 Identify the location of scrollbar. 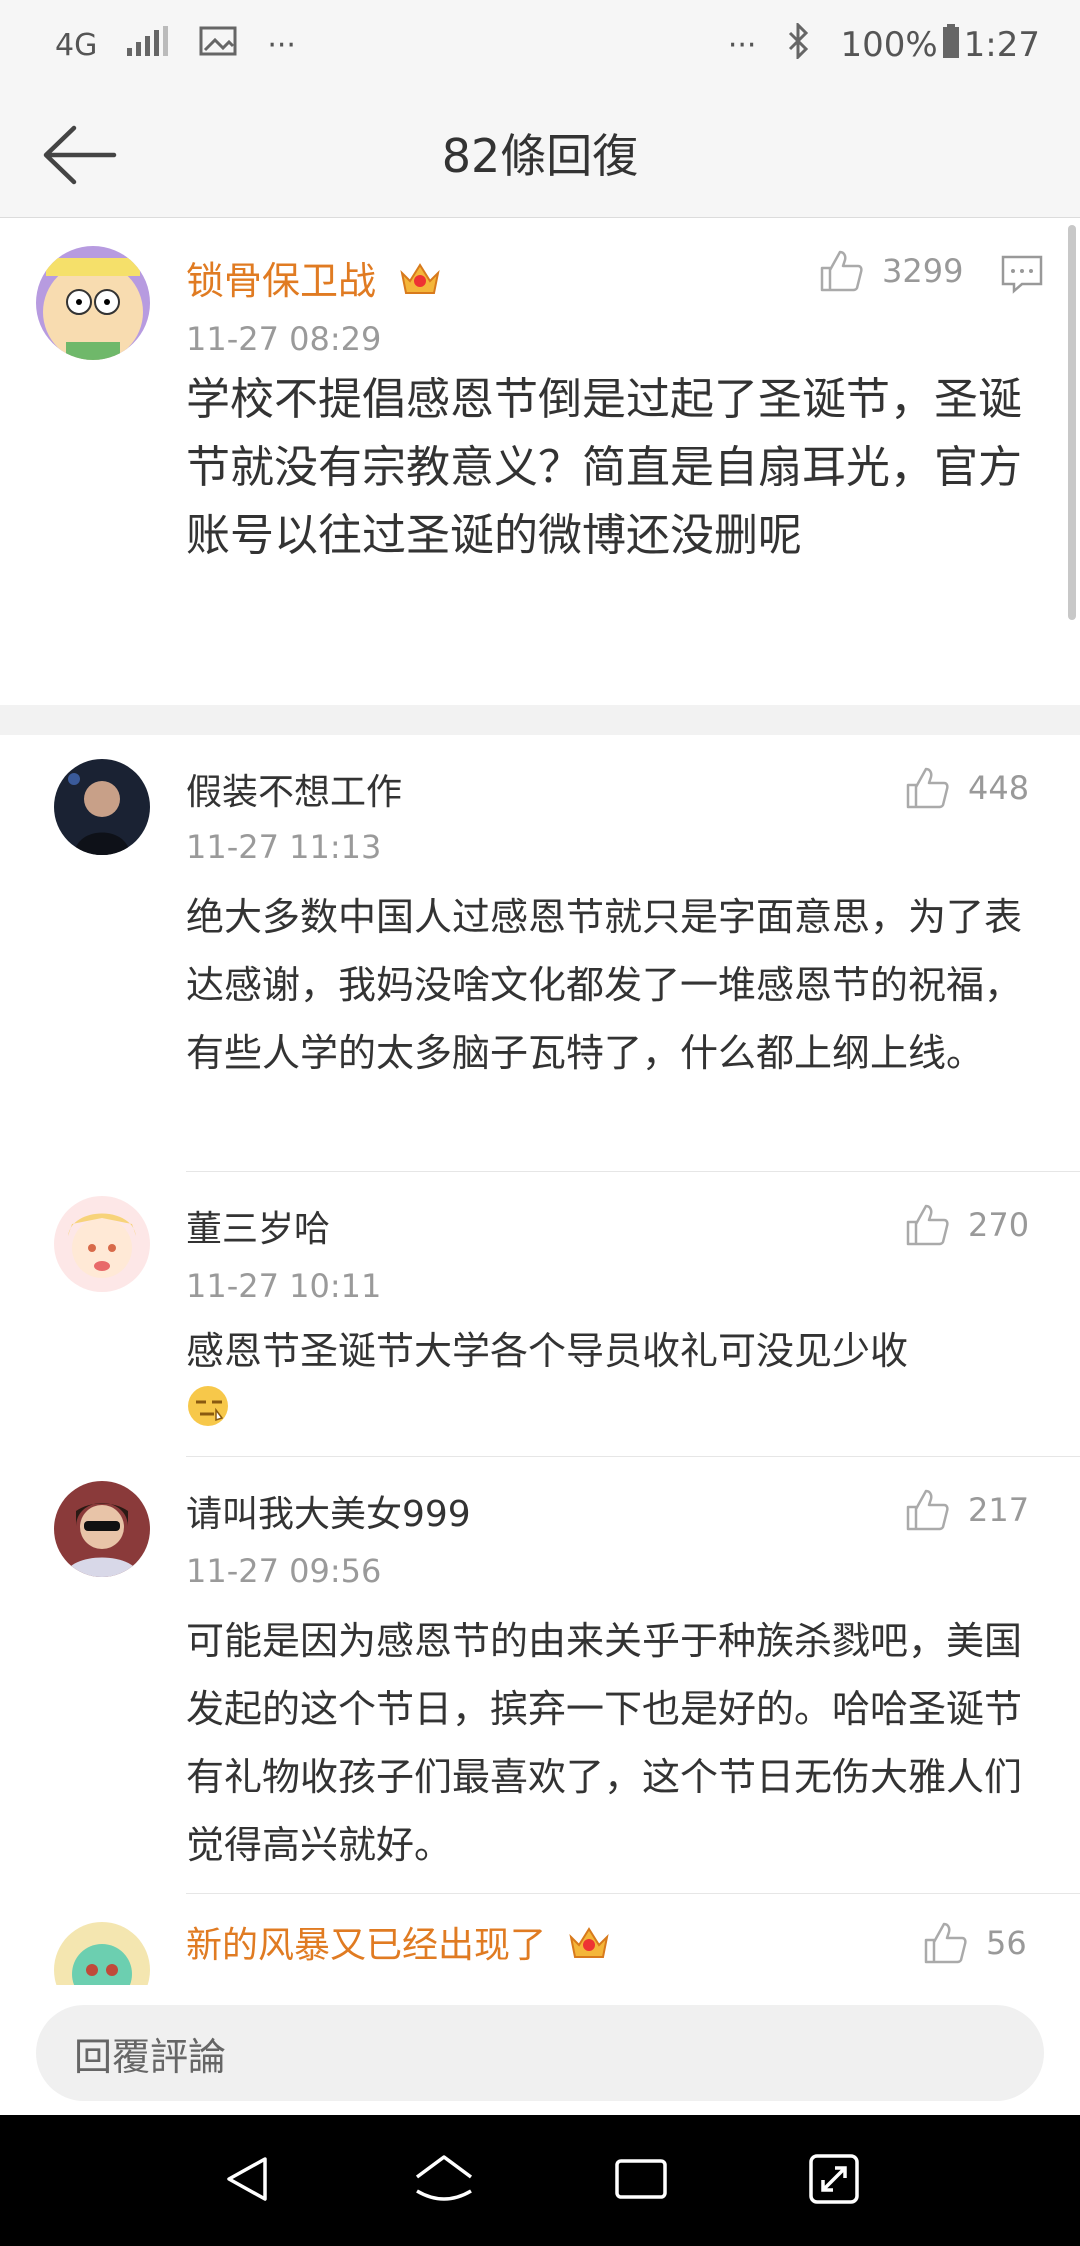
(1072, 422).